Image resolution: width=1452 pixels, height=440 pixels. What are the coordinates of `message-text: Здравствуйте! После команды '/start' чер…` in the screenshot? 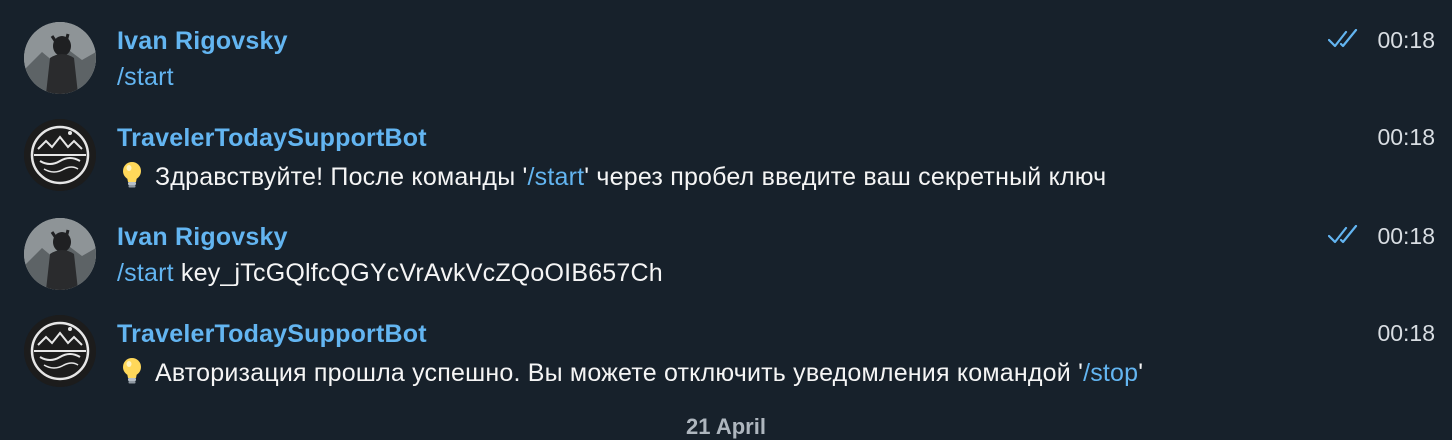 It's located at (611, 176).